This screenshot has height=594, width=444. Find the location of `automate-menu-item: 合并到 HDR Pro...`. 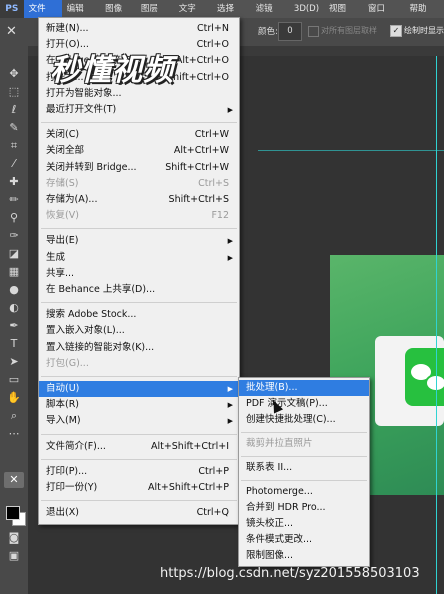

automate-menu-item: 合并到 HDR Pro... is located at coordinates (304, 508).